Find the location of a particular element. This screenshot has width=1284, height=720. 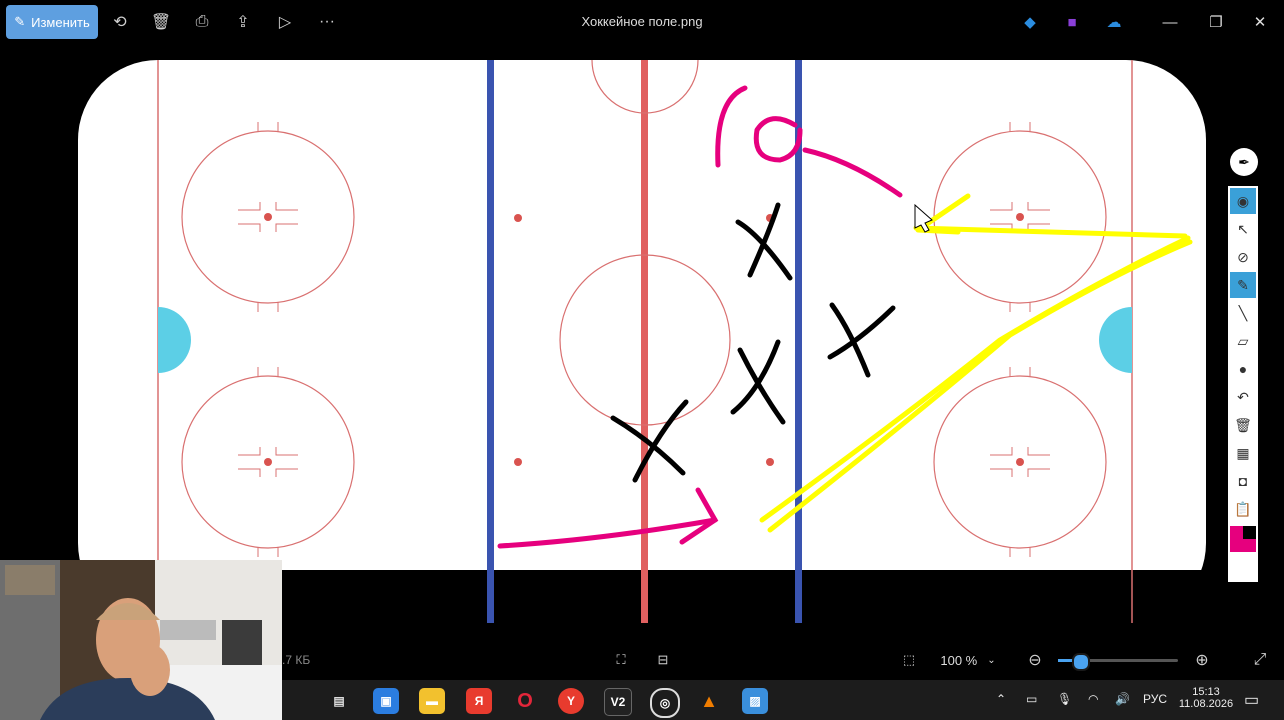

clipchamp-icon: ■ is located at coordinates (1072, 22).